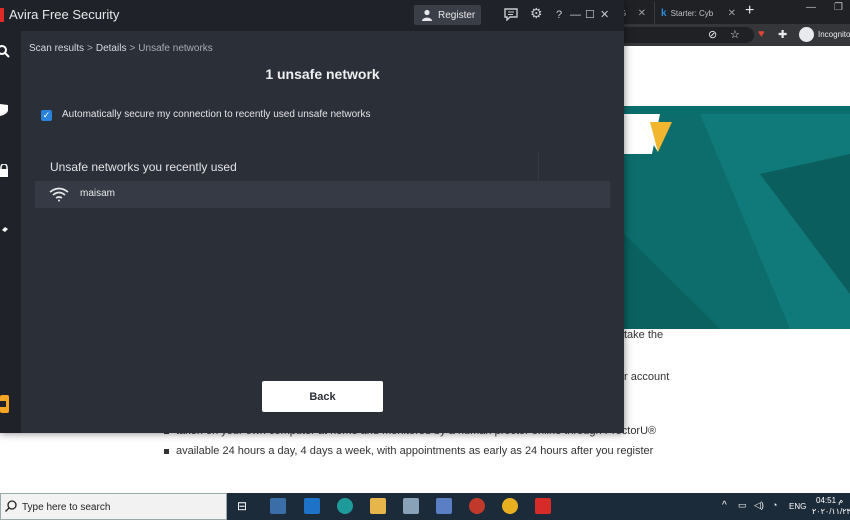  I want to click on eye-off-icon: ⊘, so click(712, 34).